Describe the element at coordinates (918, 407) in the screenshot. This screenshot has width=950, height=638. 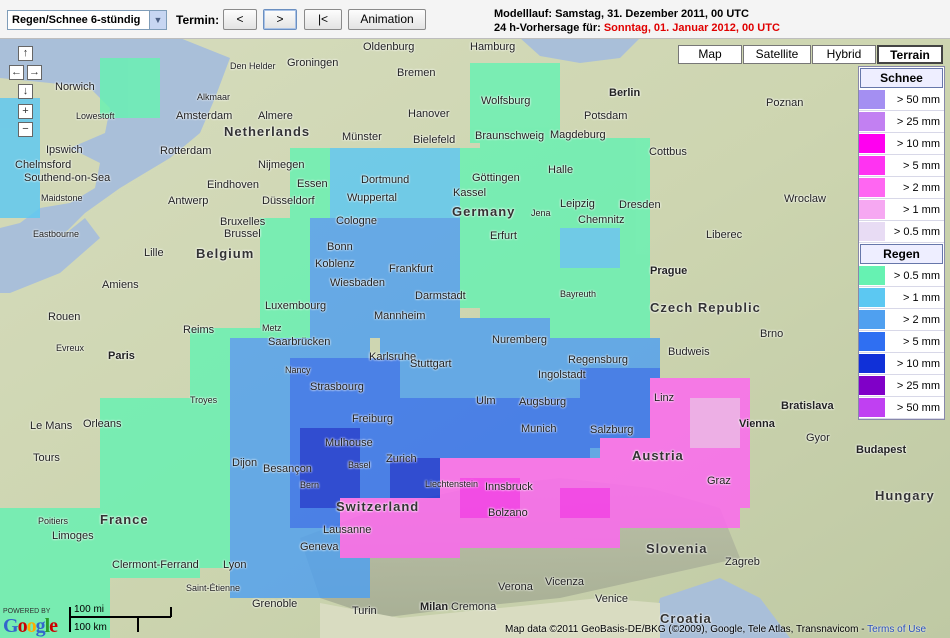
I see `legend-label: > 50 mm` at that location.